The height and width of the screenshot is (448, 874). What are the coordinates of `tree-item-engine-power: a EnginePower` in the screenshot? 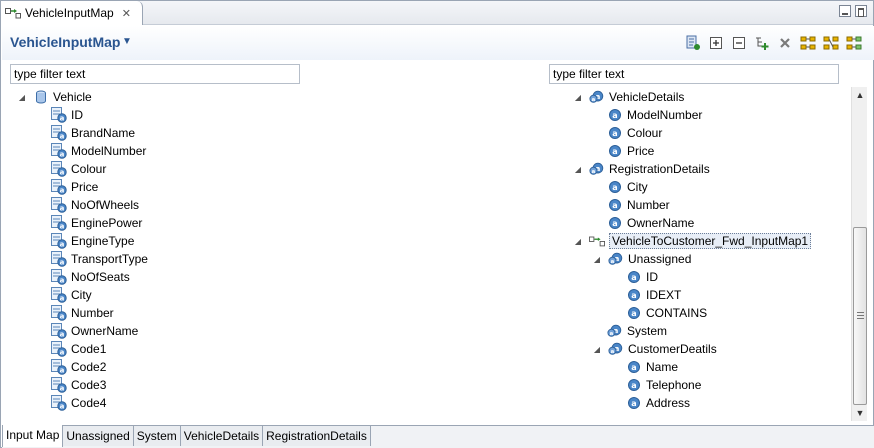 It's located at (96, 223).